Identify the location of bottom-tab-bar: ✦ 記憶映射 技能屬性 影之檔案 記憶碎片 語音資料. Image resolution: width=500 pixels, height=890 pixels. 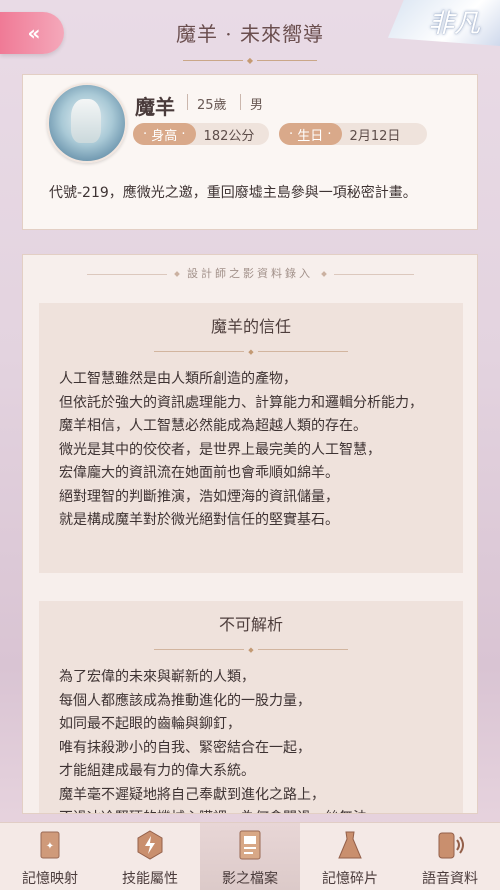
(250, 856).